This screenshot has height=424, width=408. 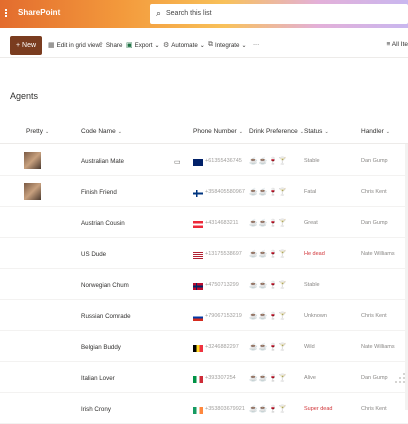 What do you see at coordinates (316, 131) in the screenshot?
I see `column-header-status: Status ⌄` at bounding box center [316, 131].